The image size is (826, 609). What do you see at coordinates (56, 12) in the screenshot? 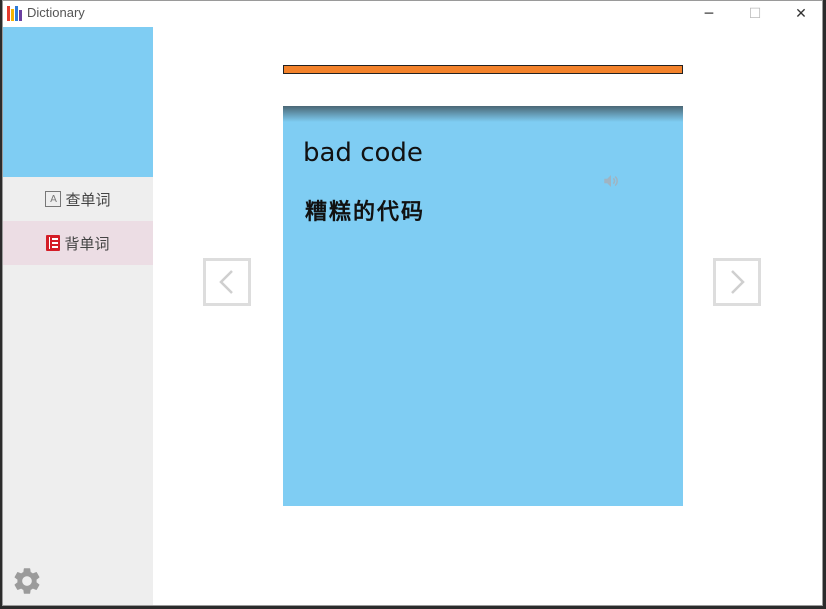
I see `window-title: Dictionary` at bounding box center [56, 12].